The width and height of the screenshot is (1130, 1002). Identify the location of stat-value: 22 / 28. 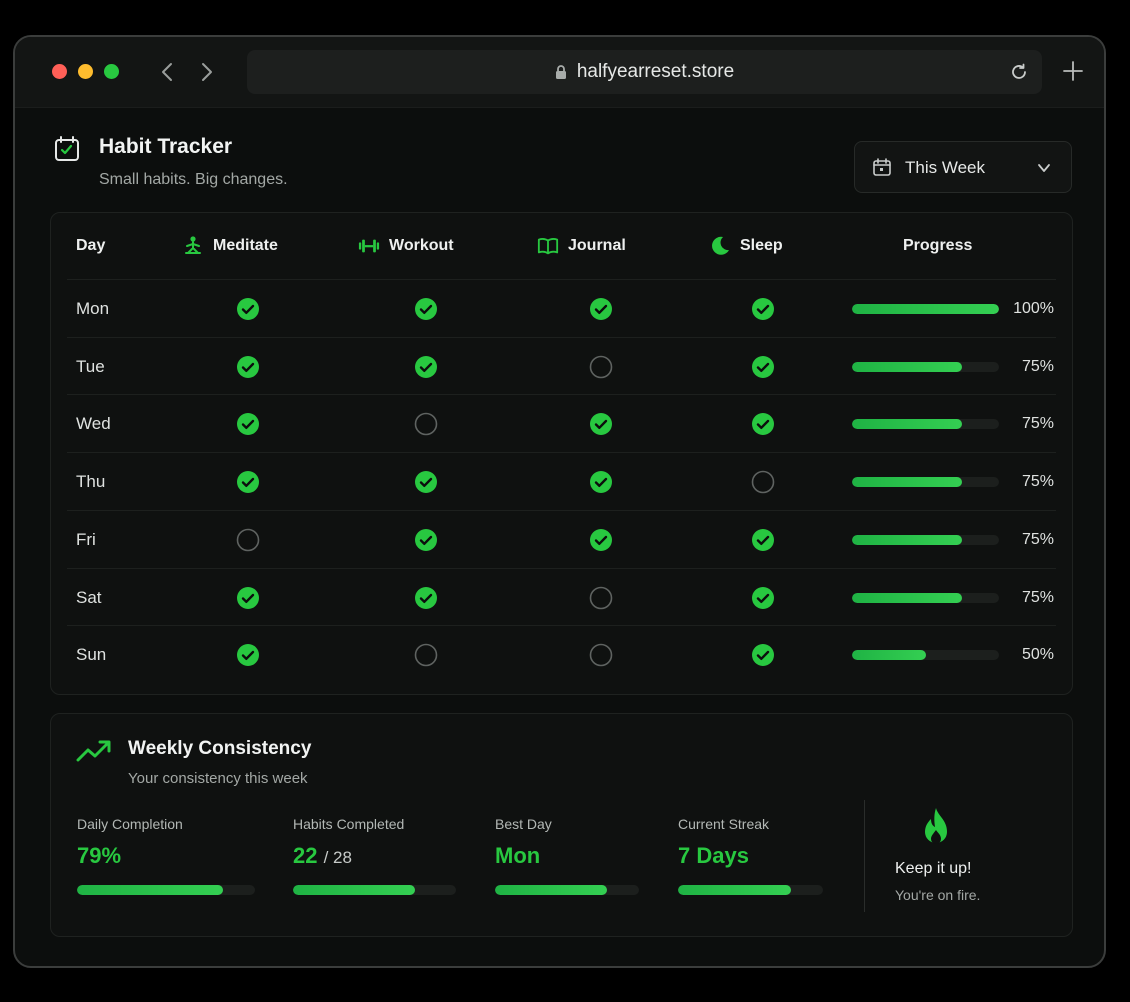
(374, 857).